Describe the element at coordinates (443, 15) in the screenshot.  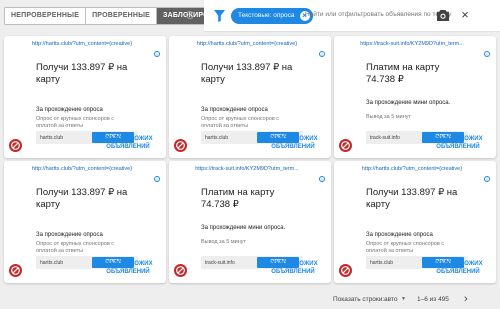
I see `camera-icon` at that location.